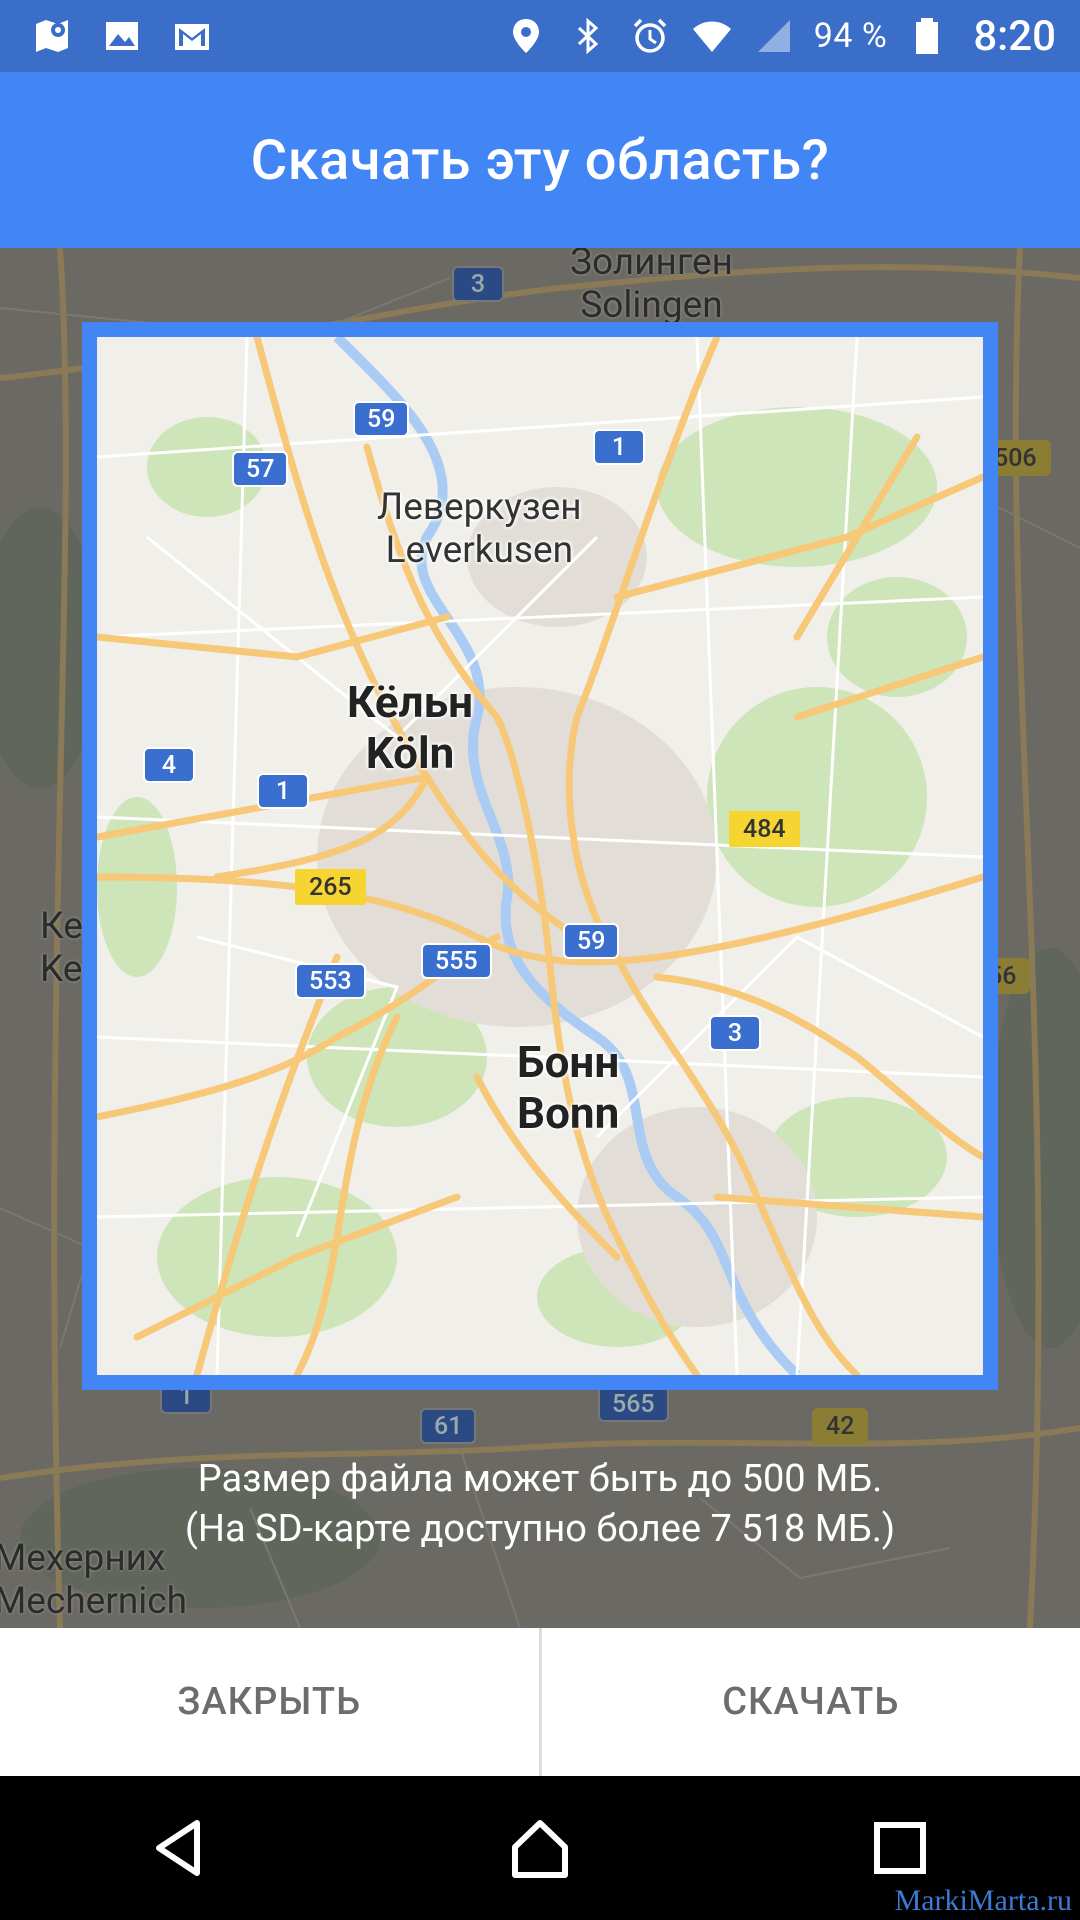 This screenshot has width=1080, height=1920. What do you see at coordinates (1014, 36) in the screenshot?
I see `clock: 8:20` at bounding box center [1014, 36].